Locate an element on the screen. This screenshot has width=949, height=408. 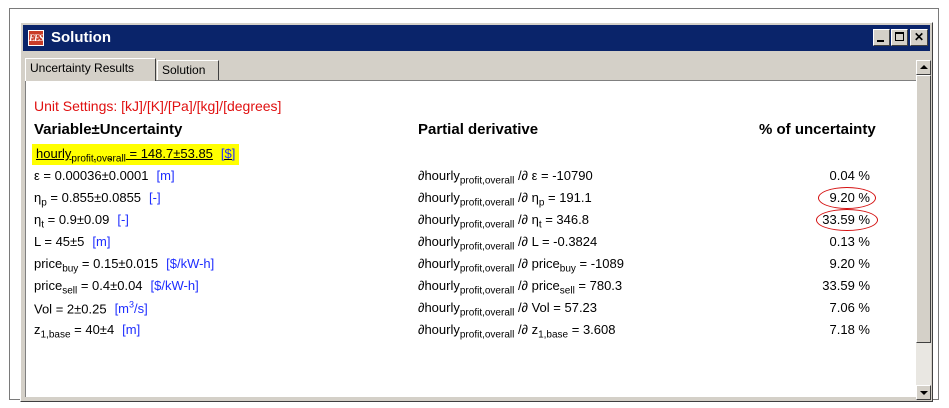
header-partial-derivative: Partial derivative is located at coordinates (478, 129).